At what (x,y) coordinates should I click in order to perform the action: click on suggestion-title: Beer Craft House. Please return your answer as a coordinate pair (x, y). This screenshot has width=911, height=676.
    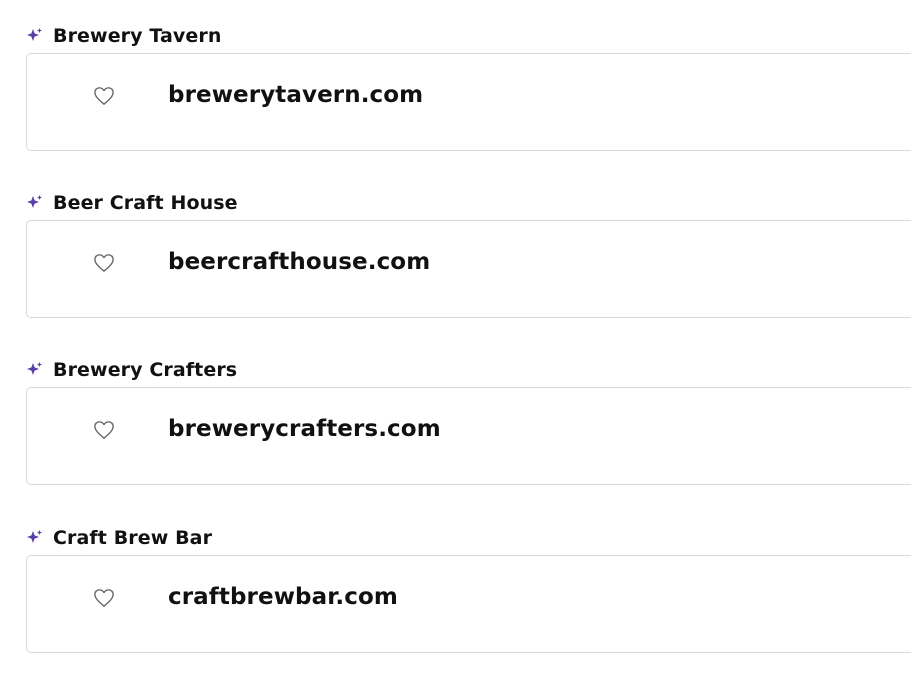
    Looking at the image, I should click on (145, 203).